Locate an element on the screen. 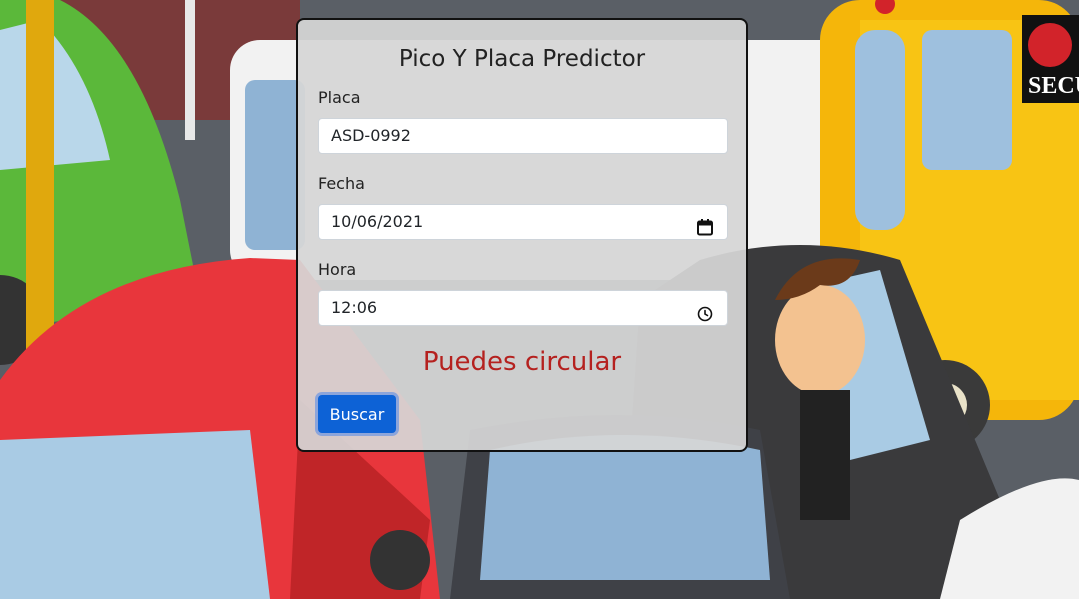  hora-label: Hora is located at coordinates (337, 269).